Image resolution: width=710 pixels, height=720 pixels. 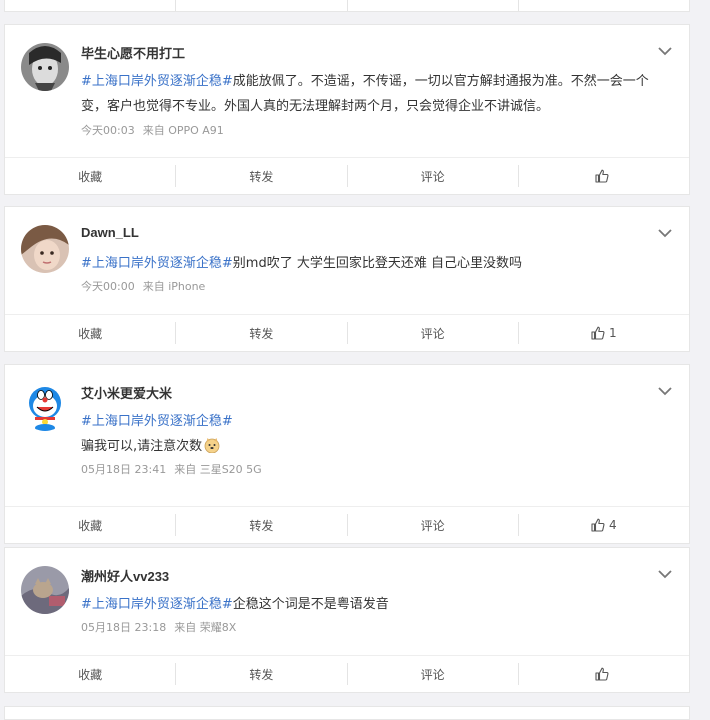 I want to click on username: 毕生心愿不用打工, so click(x=133, y=52).